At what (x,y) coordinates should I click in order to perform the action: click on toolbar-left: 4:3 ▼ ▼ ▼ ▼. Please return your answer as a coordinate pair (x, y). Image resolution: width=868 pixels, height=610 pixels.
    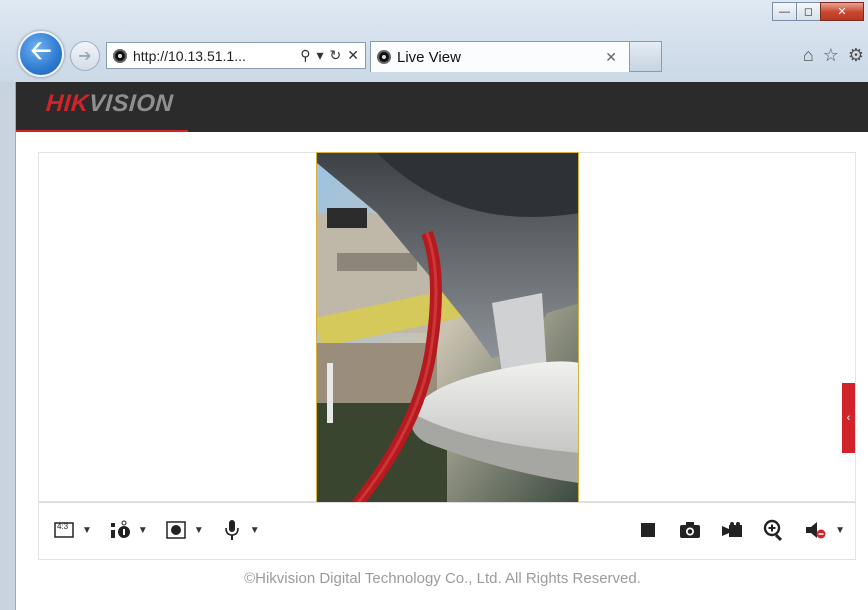
    Looking at the image, I should click on (165, 530).